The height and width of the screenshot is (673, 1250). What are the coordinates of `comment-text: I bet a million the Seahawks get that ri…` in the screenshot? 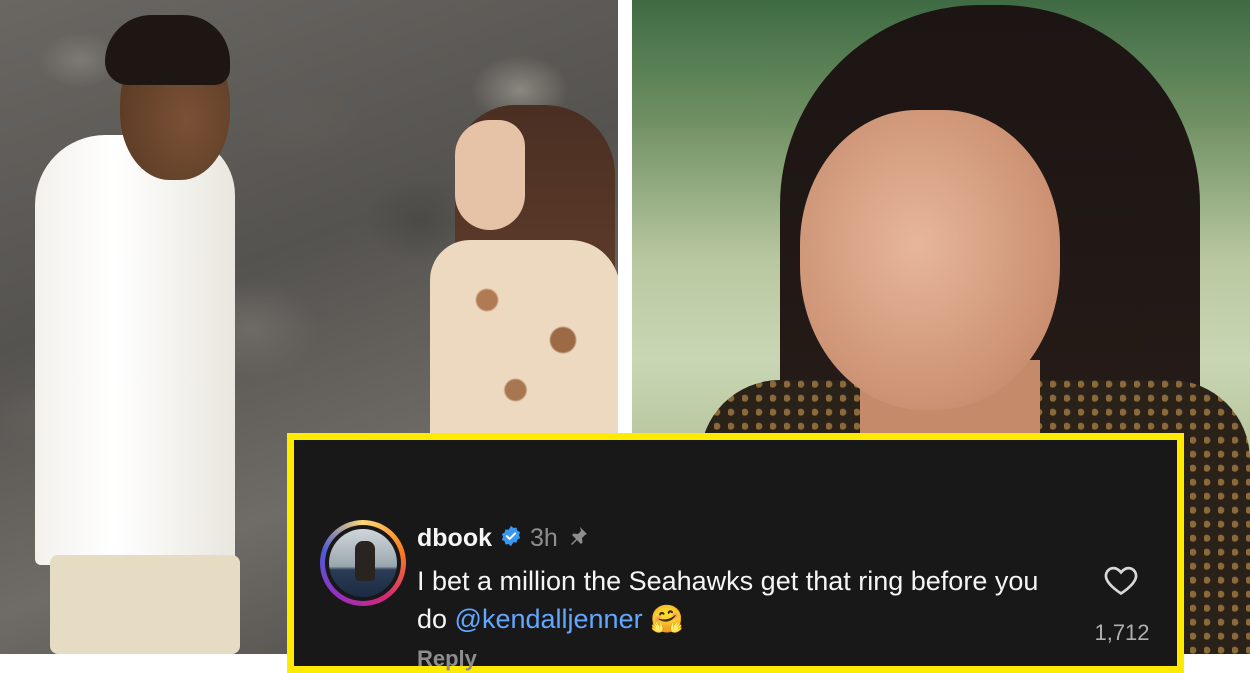 It's located at (737, 600).